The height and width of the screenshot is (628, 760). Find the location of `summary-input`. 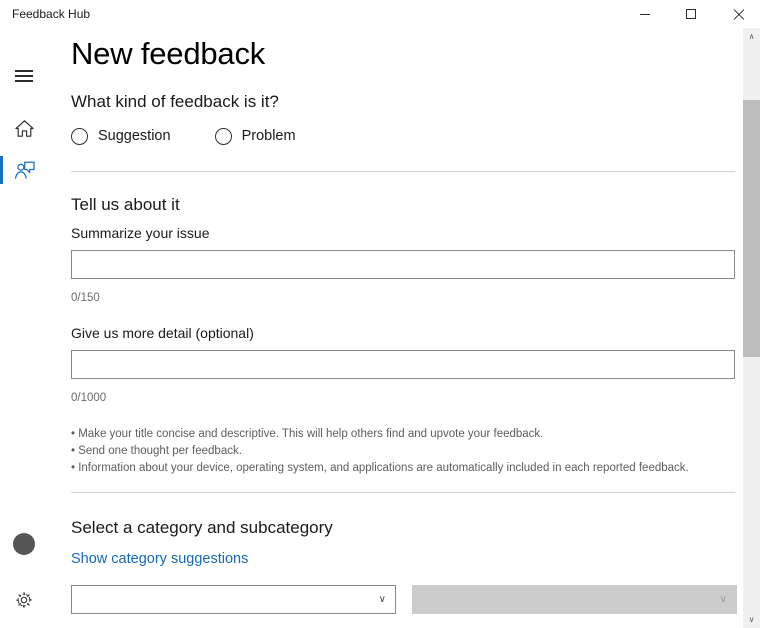

summary-input is located at coordinates (403, 264).